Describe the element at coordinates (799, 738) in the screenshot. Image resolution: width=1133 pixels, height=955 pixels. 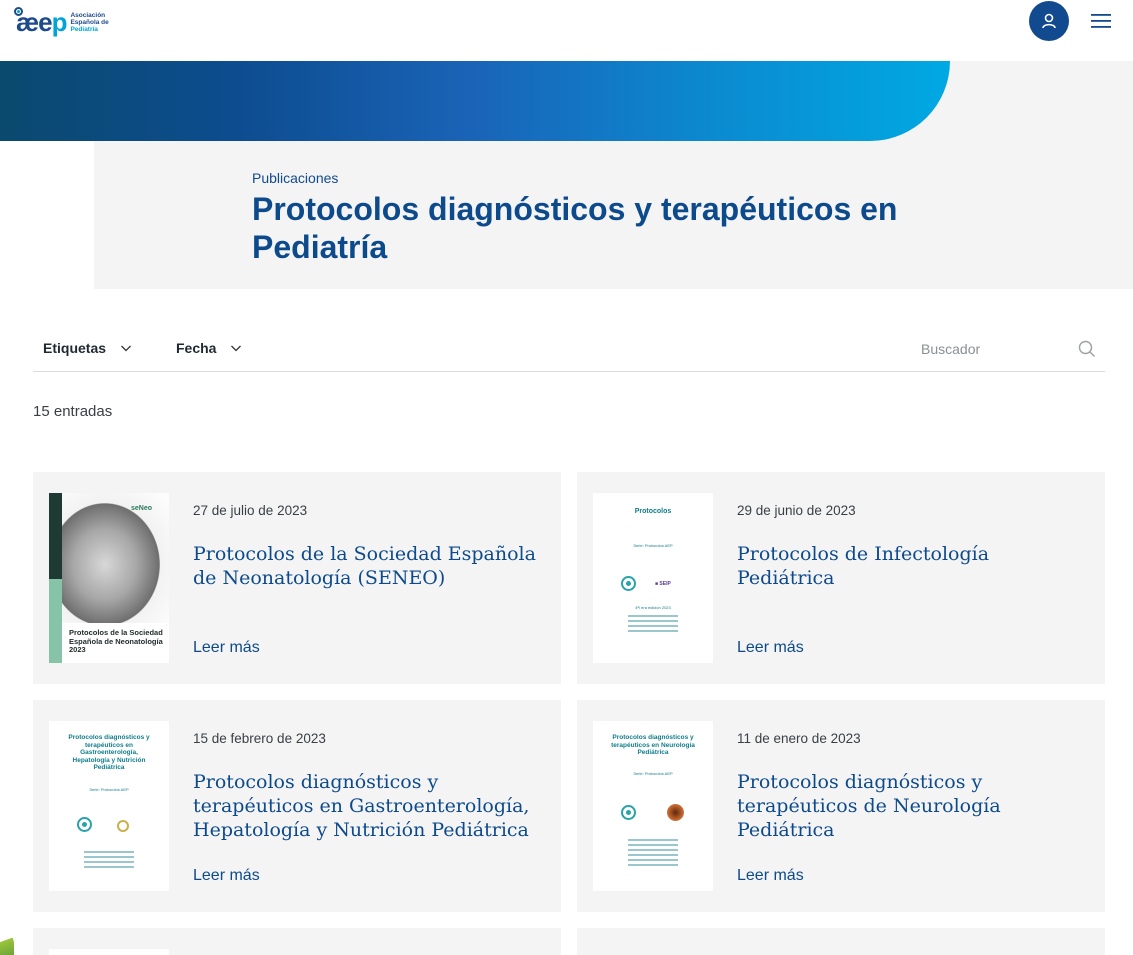
I see `publication-date: 11 de enero de 2023` at that location.